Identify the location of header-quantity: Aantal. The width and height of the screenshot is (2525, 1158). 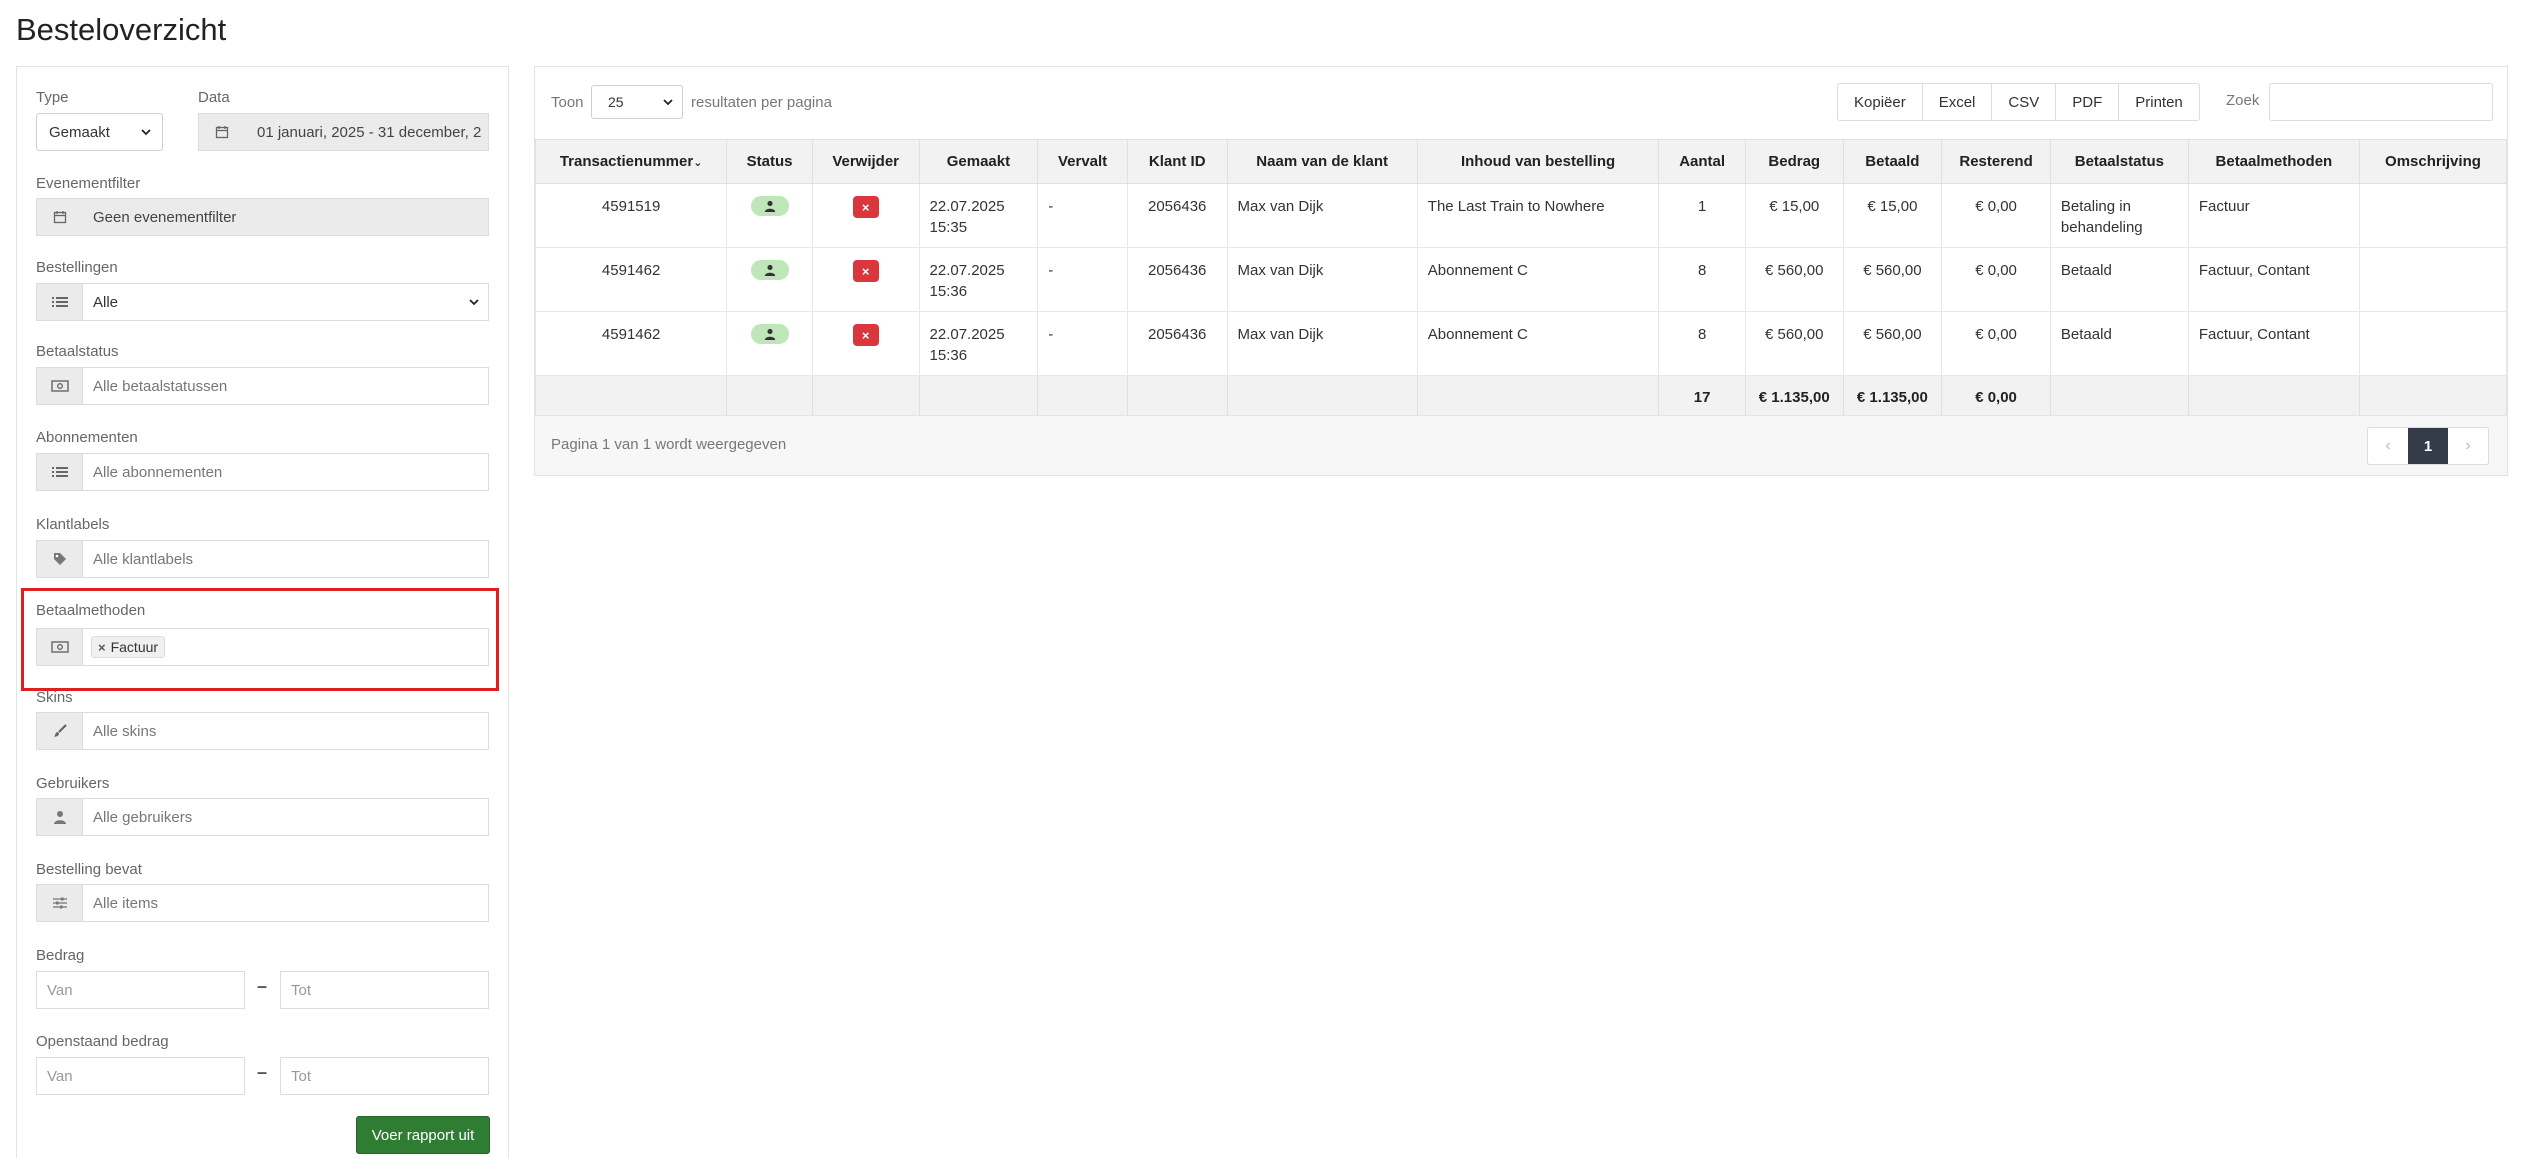
(1702, 161).